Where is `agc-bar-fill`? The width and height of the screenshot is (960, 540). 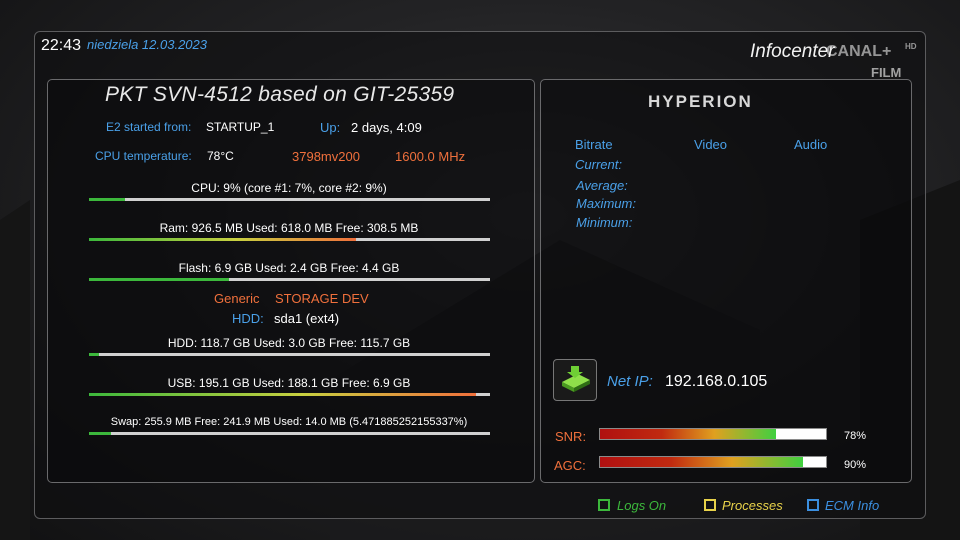 agc-bar-fill is located at coordinates (702, 462).